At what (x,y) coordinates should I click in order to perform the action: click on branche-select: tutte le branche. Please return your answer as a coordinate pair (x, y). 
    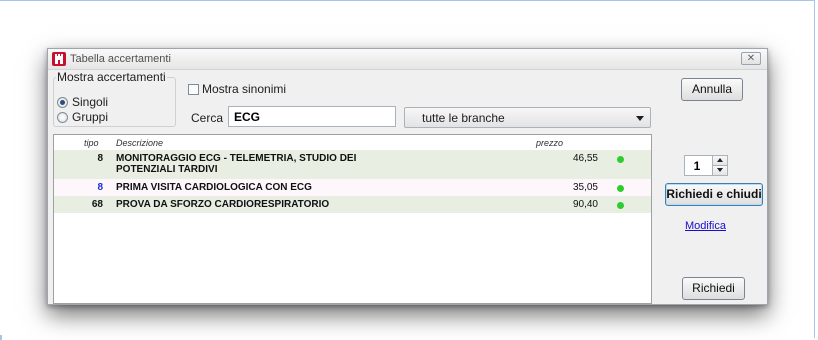
    Looking at the image, I should click on (527, 117).